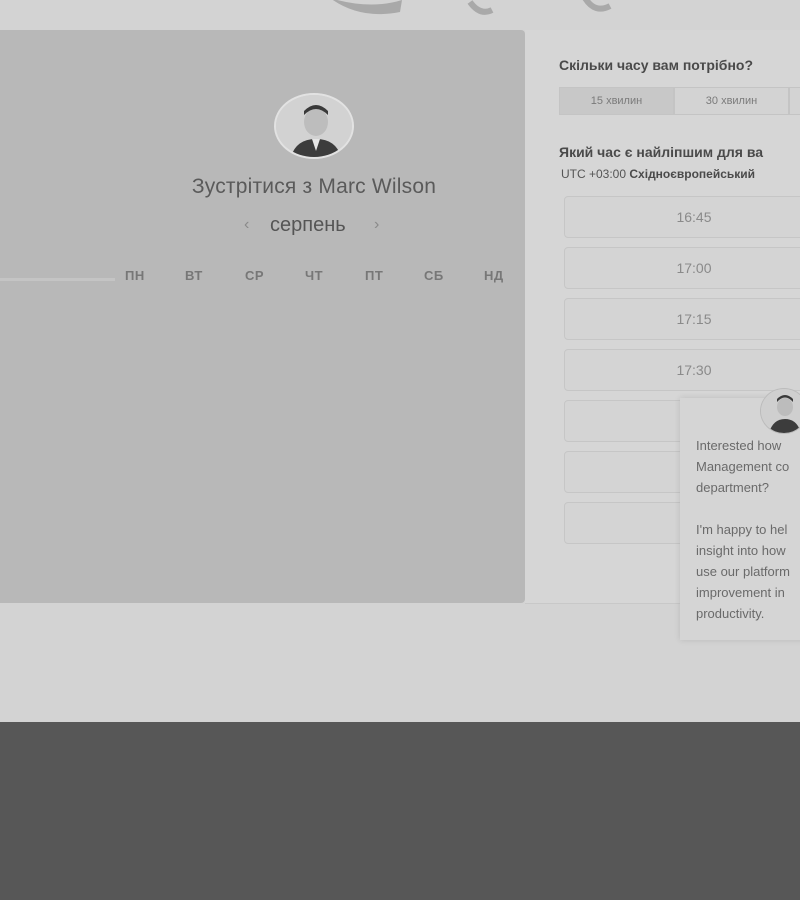 The image size is (800, 900). I want to click on chat-message-intro: Interested how Management co department?, so click(743, 466).